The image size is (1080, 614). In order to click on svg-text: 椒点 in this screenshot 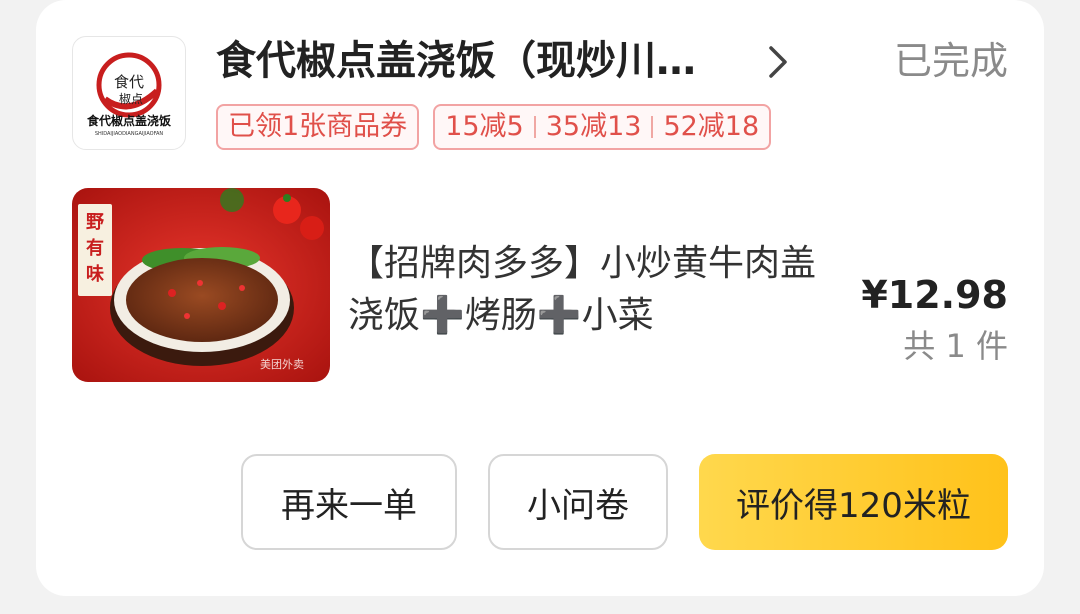, I will do `click(131, 99)`.